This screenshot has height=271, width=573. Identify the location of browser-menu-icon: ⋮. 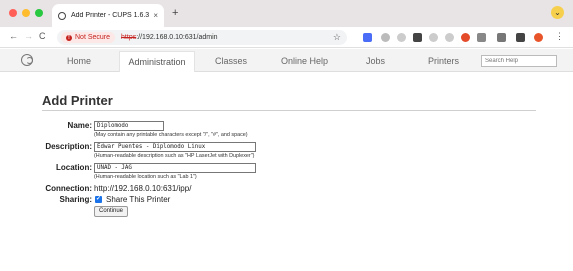
(559, 36).